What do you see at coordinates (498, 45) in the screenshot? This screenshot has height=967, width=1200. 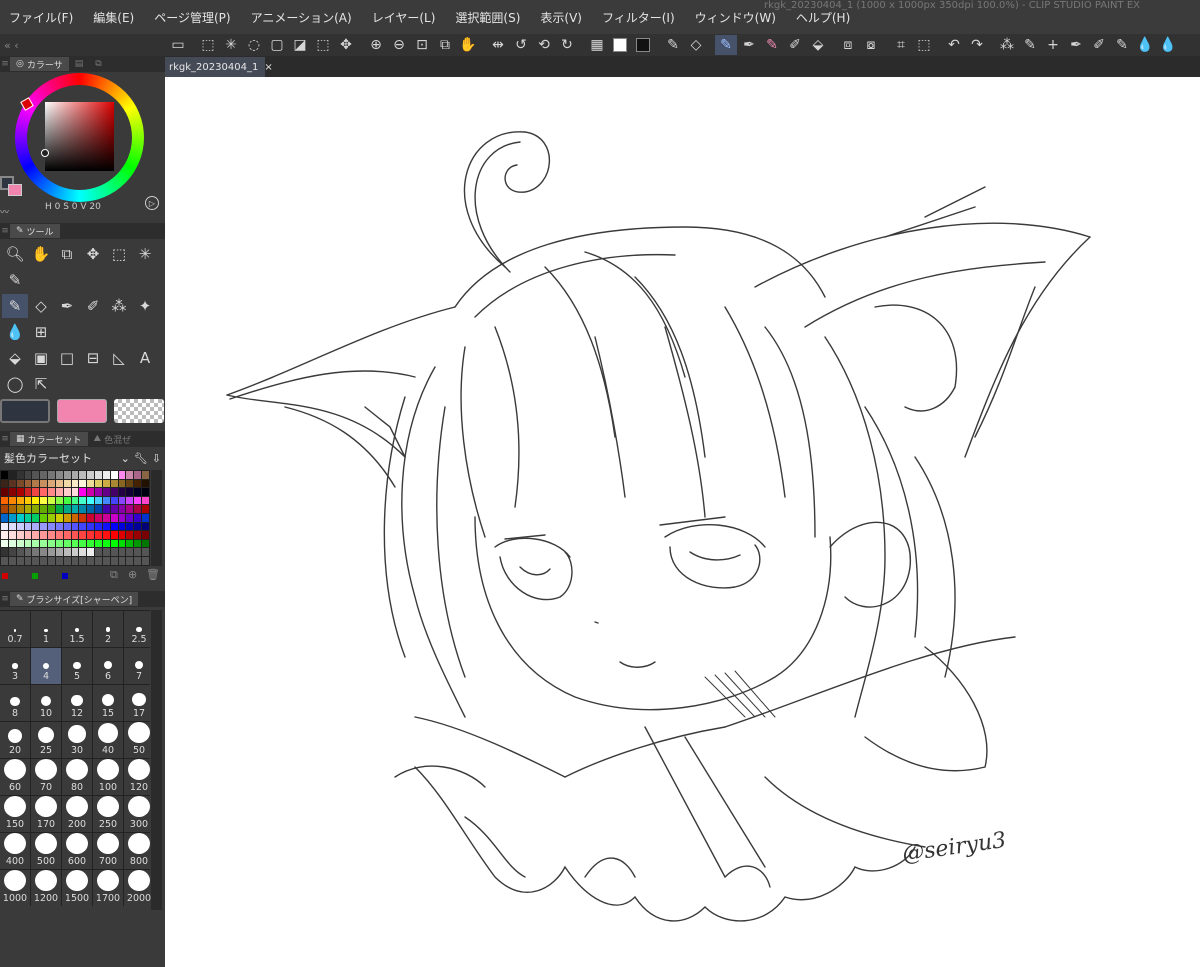 I see `flip-icon: ⇹` at bounding box center [498, 45].